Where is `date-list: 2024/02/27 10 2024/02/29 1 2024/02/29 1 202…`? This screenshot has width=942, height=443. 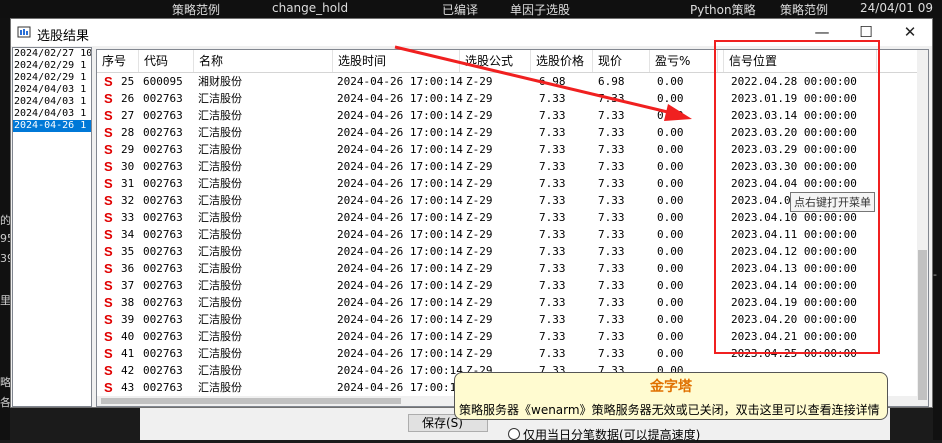
date-list: 2024/02/27 10 2024/02/29 1 2024/02/29 1 202… is located at coordinates (52, 227).